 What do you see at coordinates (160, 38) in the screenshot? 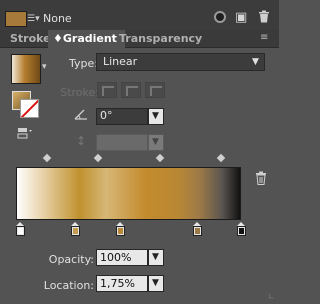
I see `tab-transparency: Transparency` at bounding box center [160, 38].